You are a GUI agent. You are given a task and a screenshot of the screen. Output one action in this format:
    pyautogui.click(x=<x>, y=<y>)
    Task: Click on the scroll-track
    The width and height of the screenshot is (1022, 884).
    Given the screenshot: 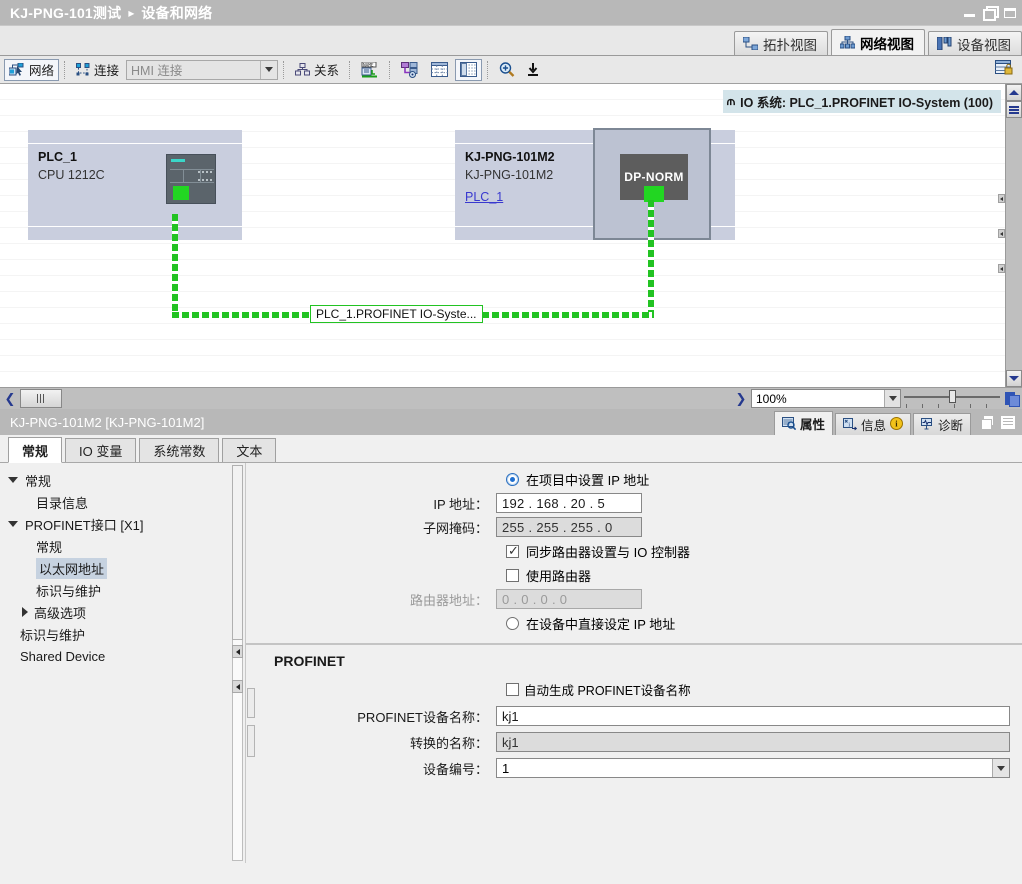 What is the action you would take?
    pyautogui.click(x=1014, y=244)
    